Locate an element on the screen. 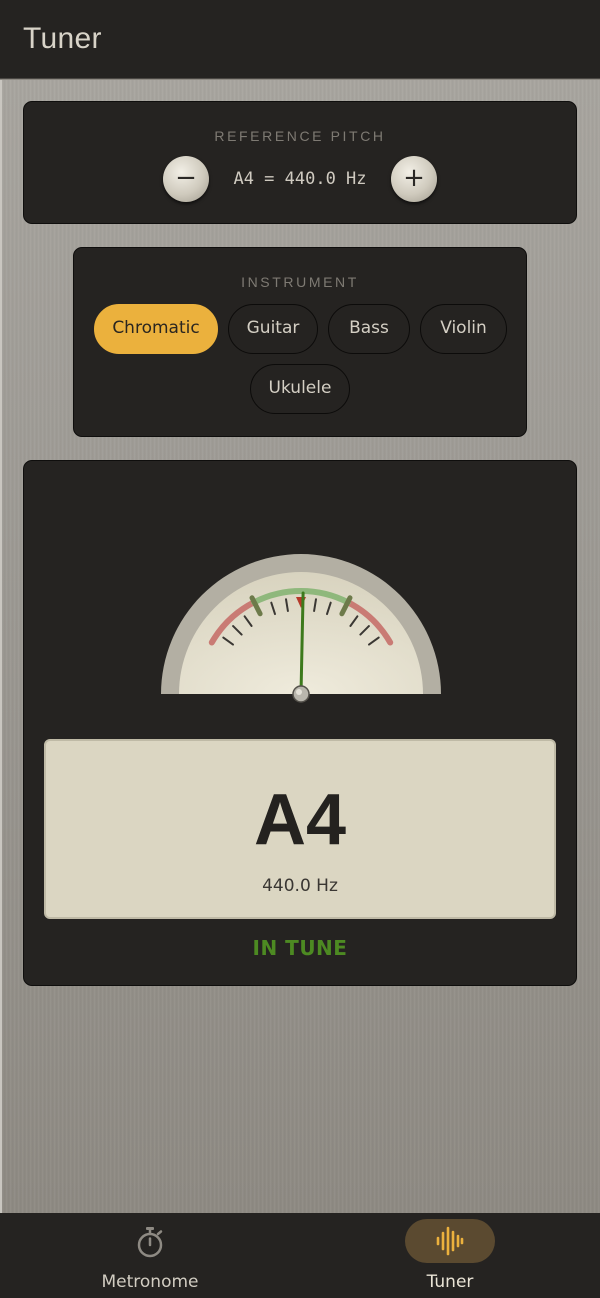 This screenshot has height=1298, width=600. instrument-chip-guitar: Guitar is located at coordinates (273, 329).